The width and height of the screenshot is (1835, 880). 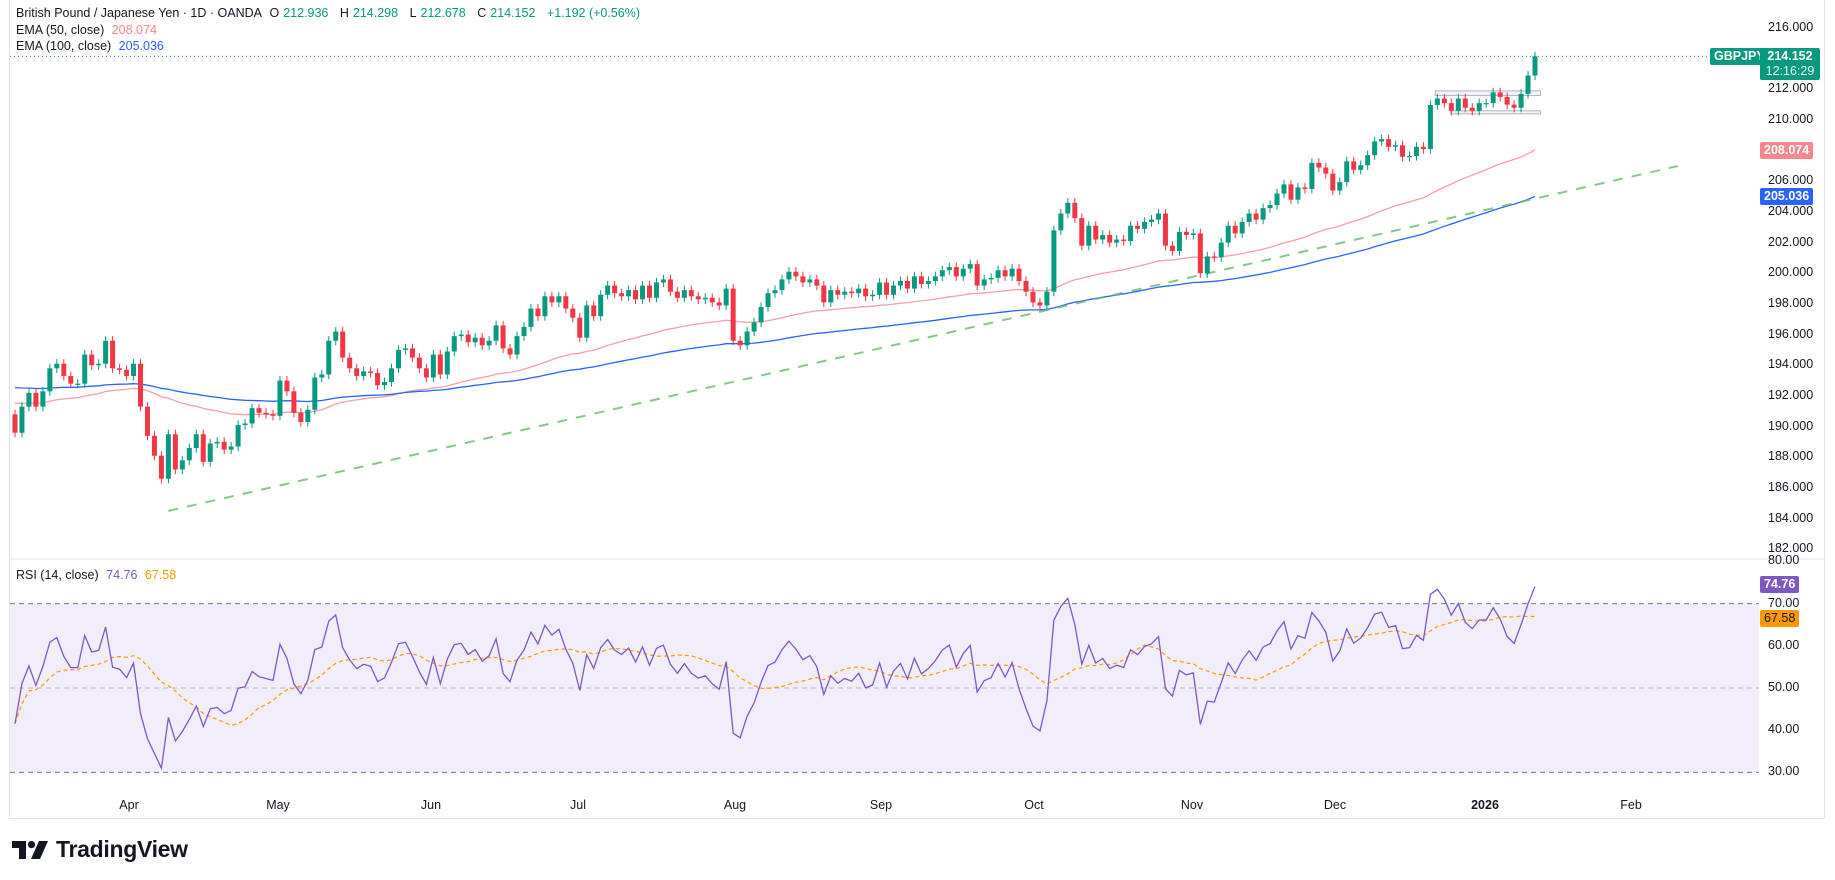 I want to click on ohlc-high: H 214.298, so click(x=369, y=13).